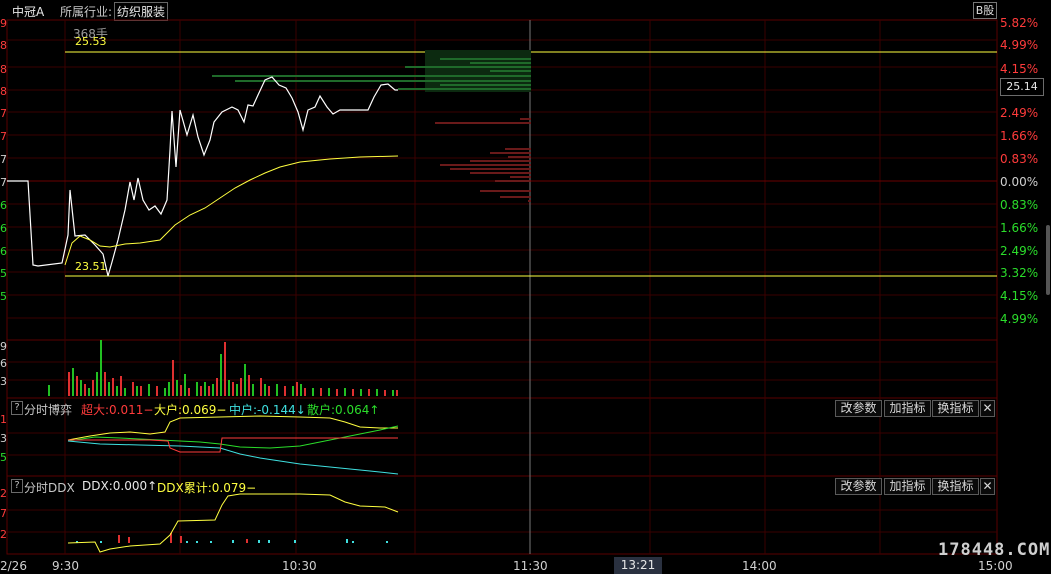  What do you see at coordinates (190, 410) in the screenshot?
I see `large-label: 大户:0.069−` at bounding box center [190, 410].